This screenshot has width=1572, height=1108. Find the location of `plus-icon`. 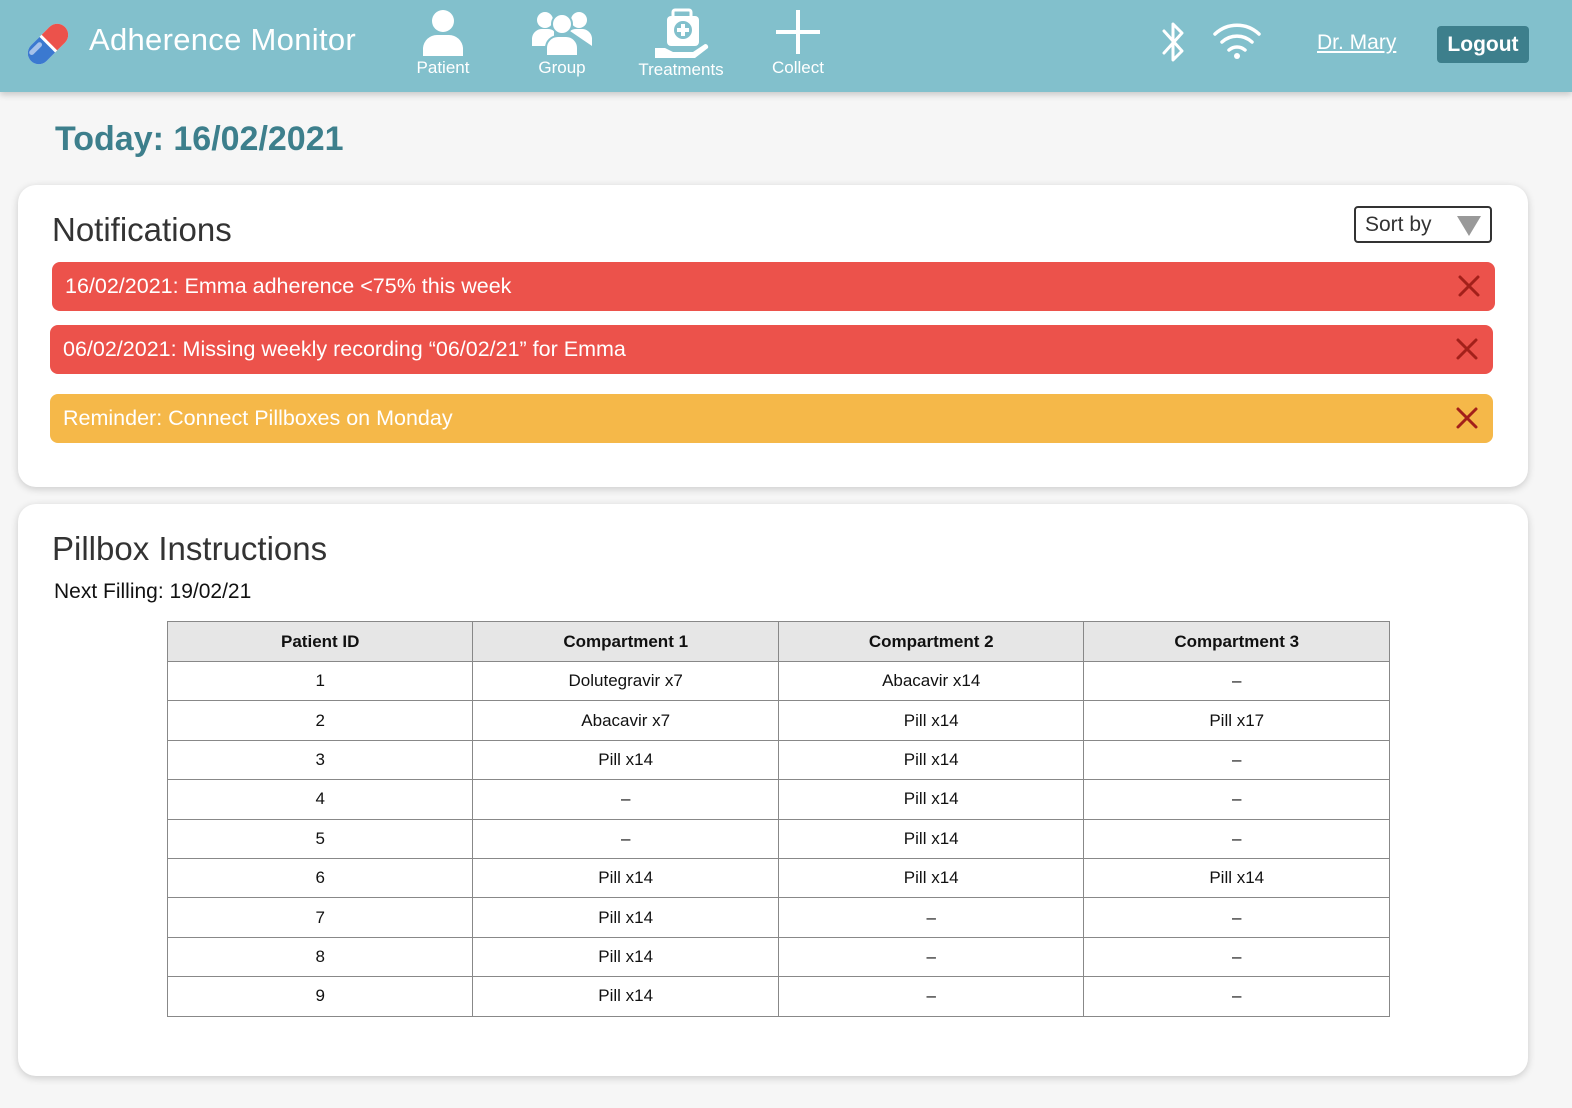

plus-icon is located at coordinates (798, 32).